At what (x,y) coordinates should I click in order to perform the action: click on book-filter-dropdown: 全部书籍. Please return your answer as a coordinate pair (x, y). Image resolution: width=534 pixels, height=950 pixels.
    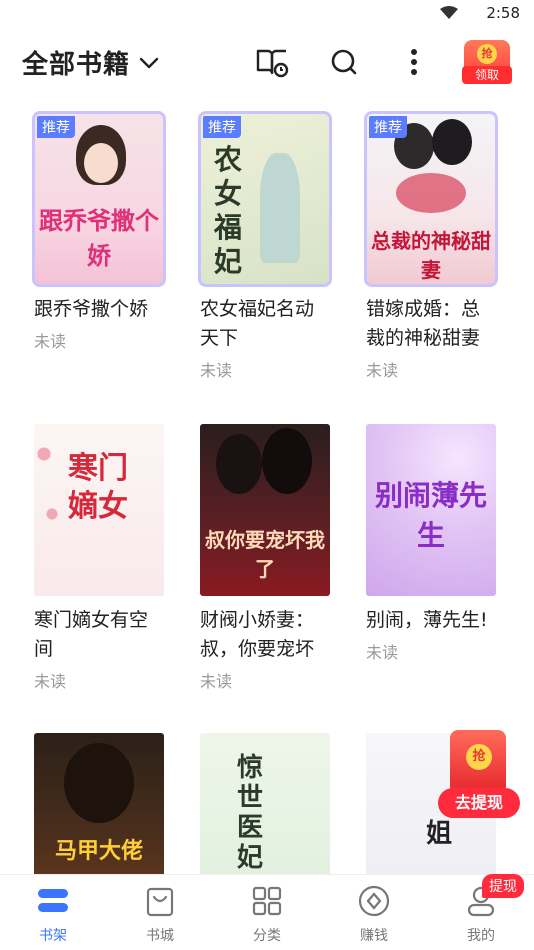
    Looking at the image, I should click on (91, 62).